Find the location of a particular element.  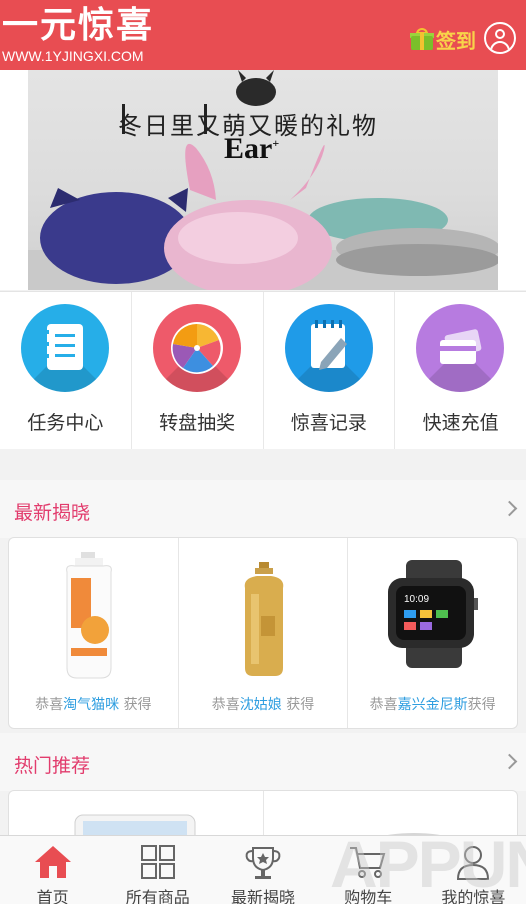

quick-wheel-lottery: 转盘抽奖 is located at coordinates (198, 370).